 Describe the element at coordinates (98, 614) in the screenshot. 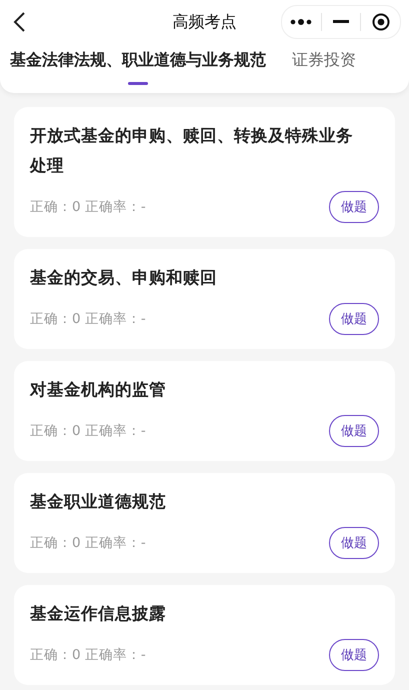

I see `topic-title: 基金运作信息披露` at that location.